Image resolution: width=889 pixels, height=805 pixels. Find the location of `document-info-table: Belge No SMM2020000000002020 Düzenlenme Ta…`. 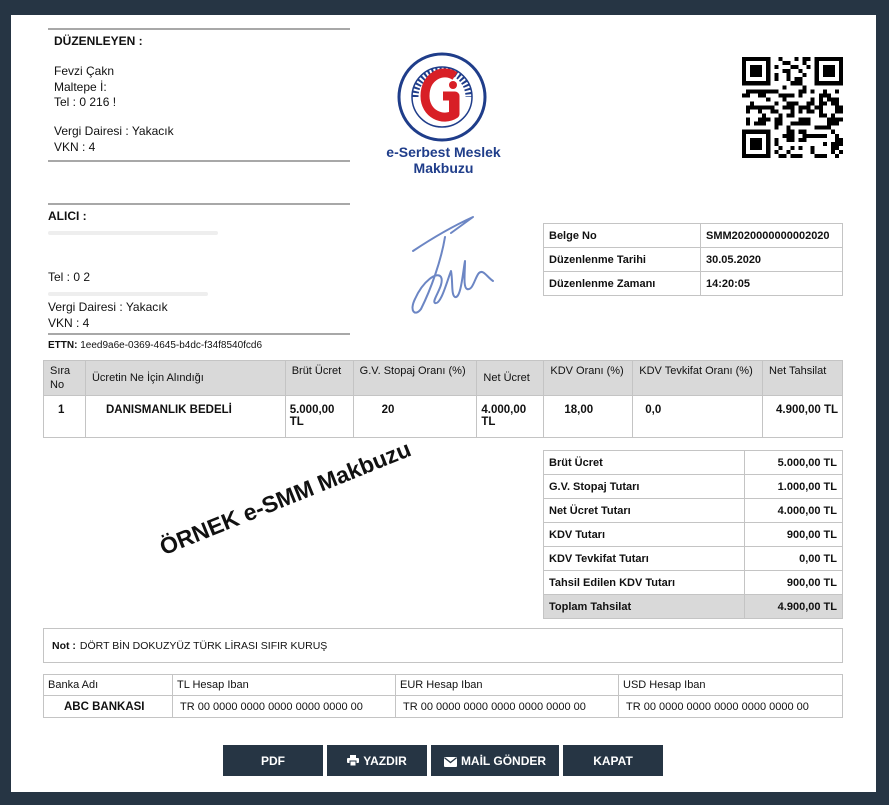

document-info-table: Belge No SMM2020000000002020 Düzenlenme Ta… is located at coordinates (693, 259).